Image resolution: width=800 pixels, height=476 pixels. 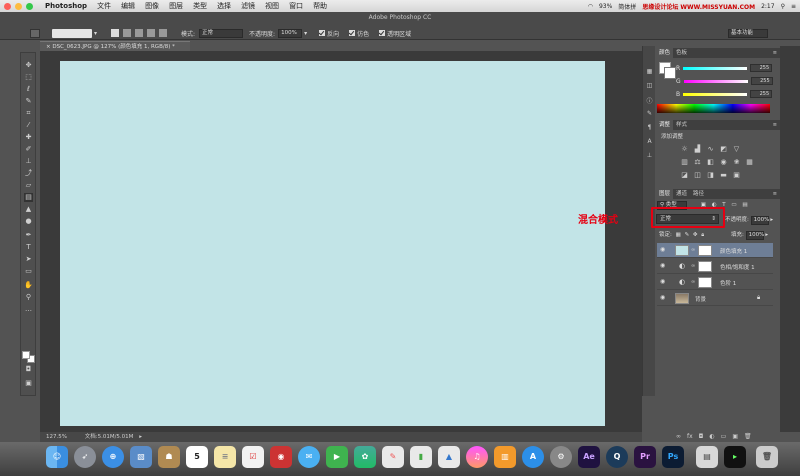 What do you see at coordinates (382, 33) in the screenshot?
I see `transparency-checkbox` at bounding box center [382, 33].